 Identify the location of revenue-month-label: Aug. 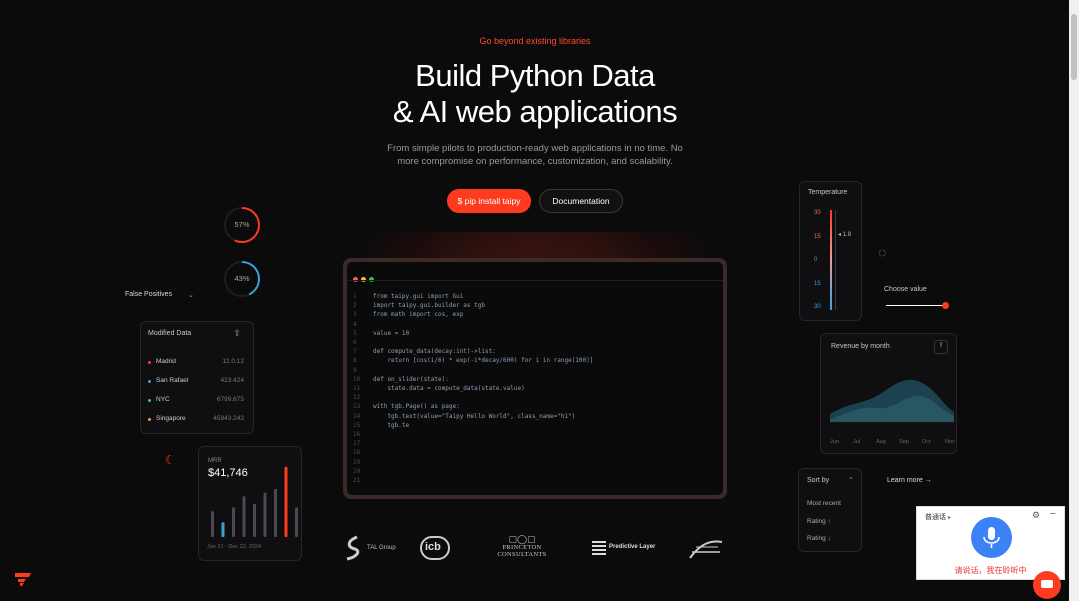
(881, 442).